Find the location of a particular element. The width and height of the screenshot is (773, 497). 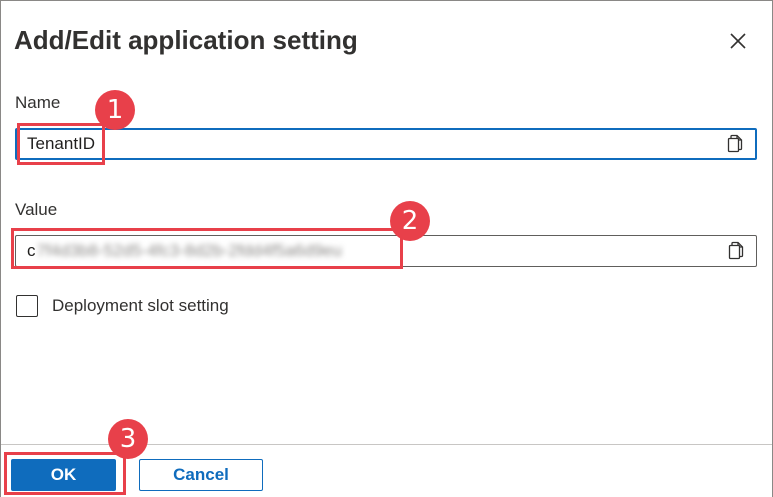

dialog-footer: OK Cancel is located at coordinates (386, 470).